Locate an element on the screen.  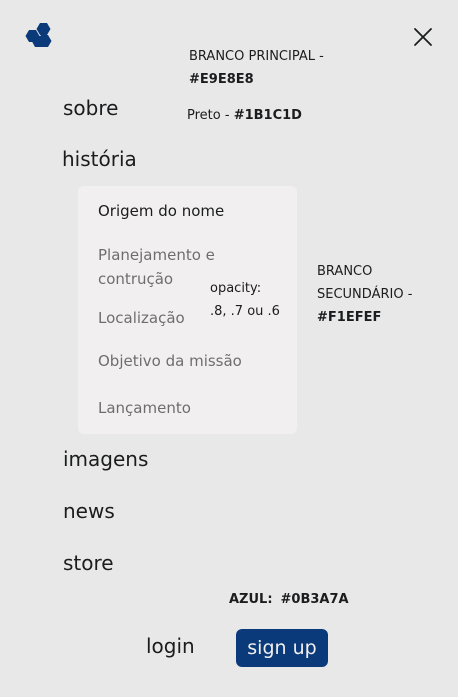
close-icon is located at coordinates (423, 37).